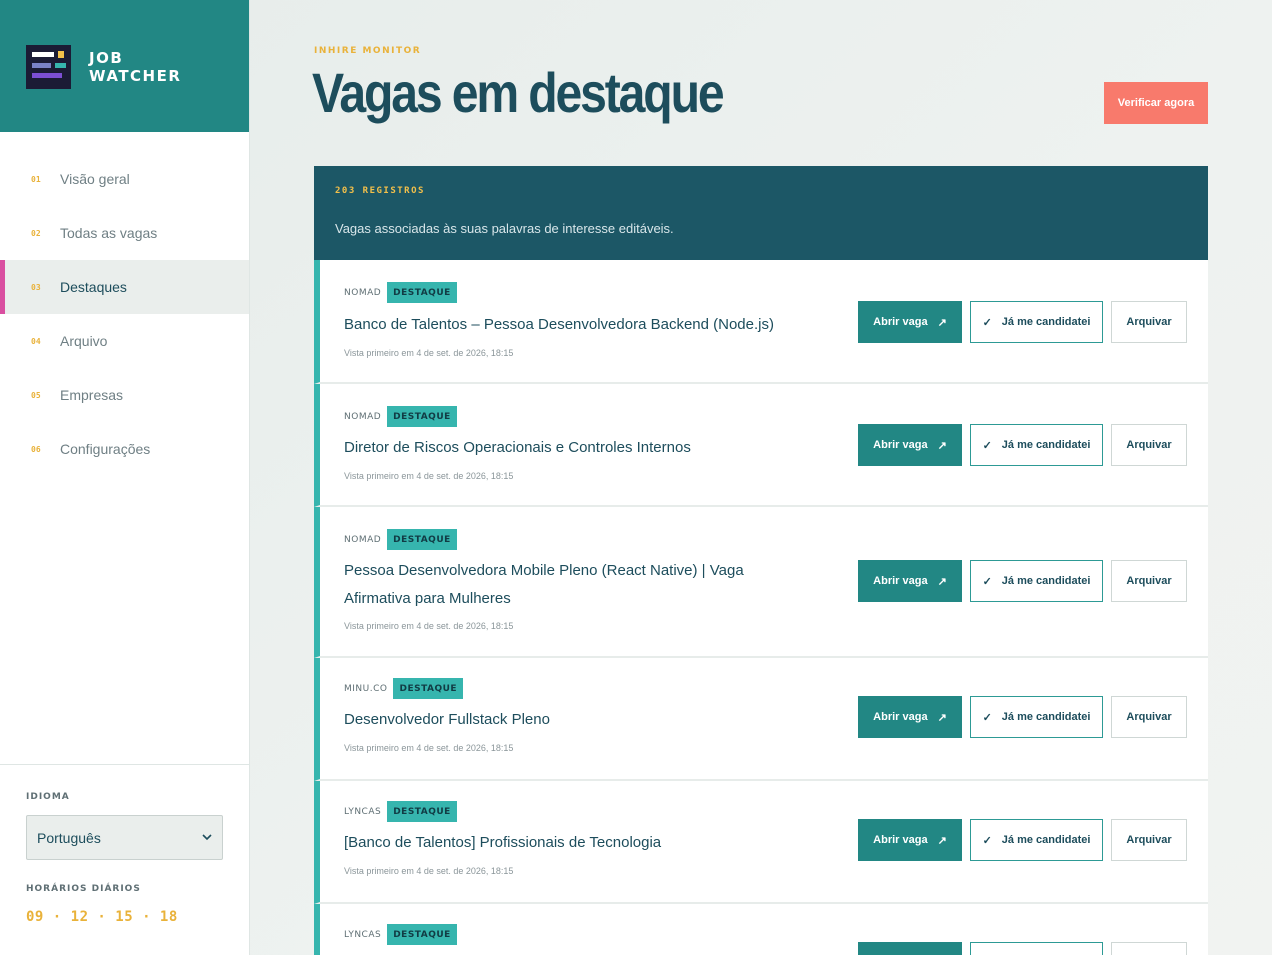 The width and height of the screenshot is (1272, 955). Describe the element at coordinates (95, 179) in the screenshot. I see `sidebar-item-label: Visão geral` at that location.